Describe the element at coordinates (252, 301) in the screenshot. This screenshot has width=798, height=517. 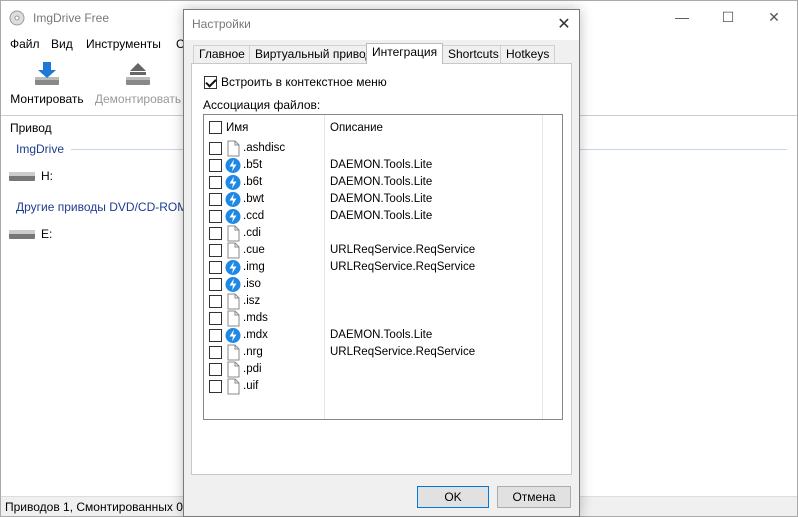
I see `file-extension: .isz` at that location.